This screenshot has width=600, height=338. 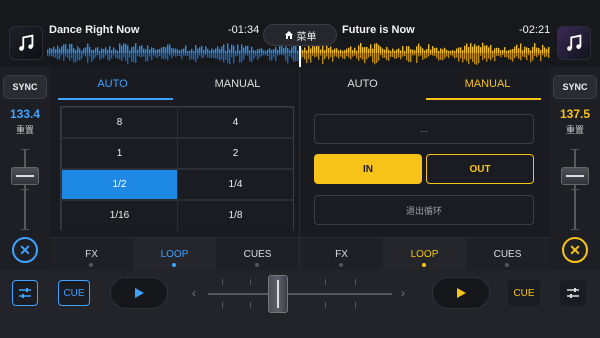 I want to click on loop-size-2: 2, so click(x=235, y=153).